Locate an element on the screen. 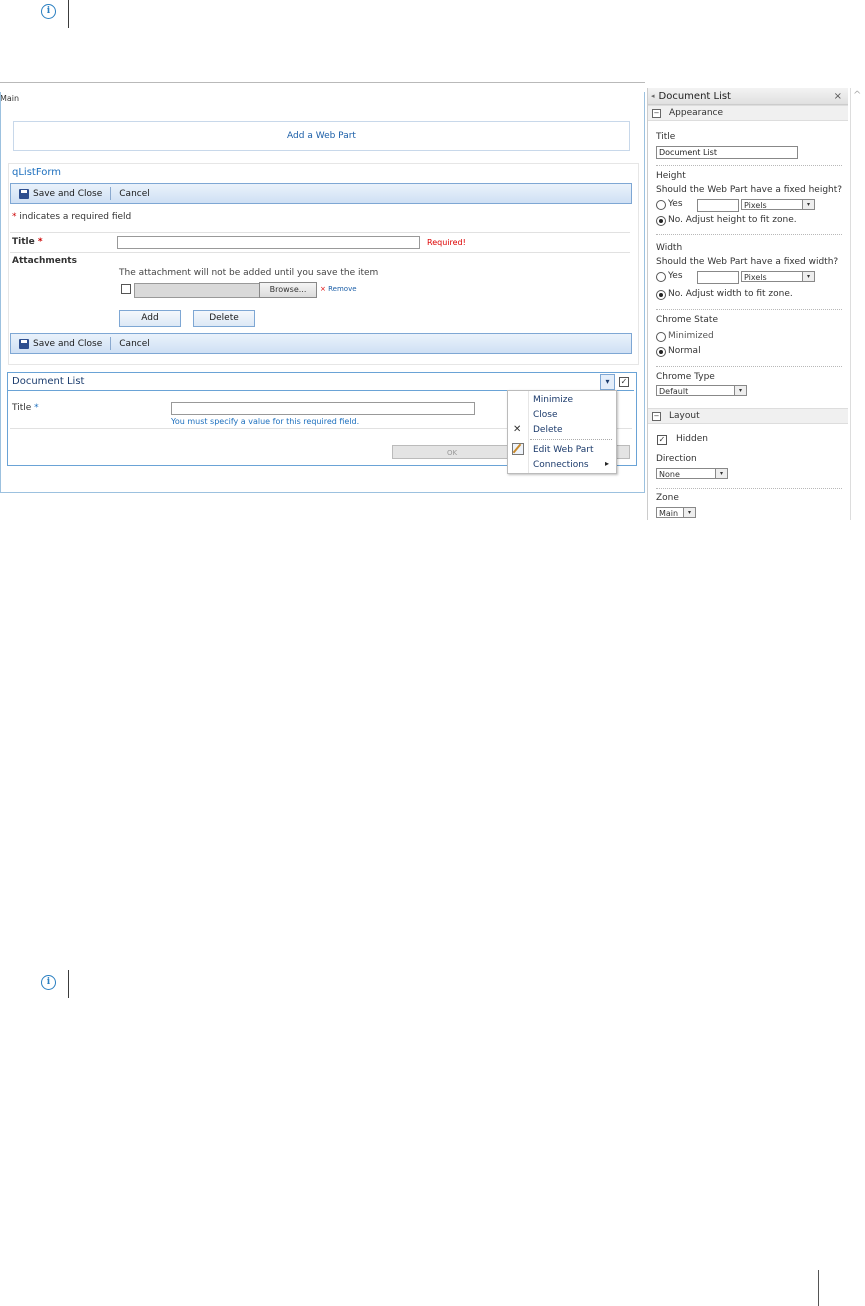 This screenshot has height=1306, width=865. height-no-radio is located at coordinates (661, 221).